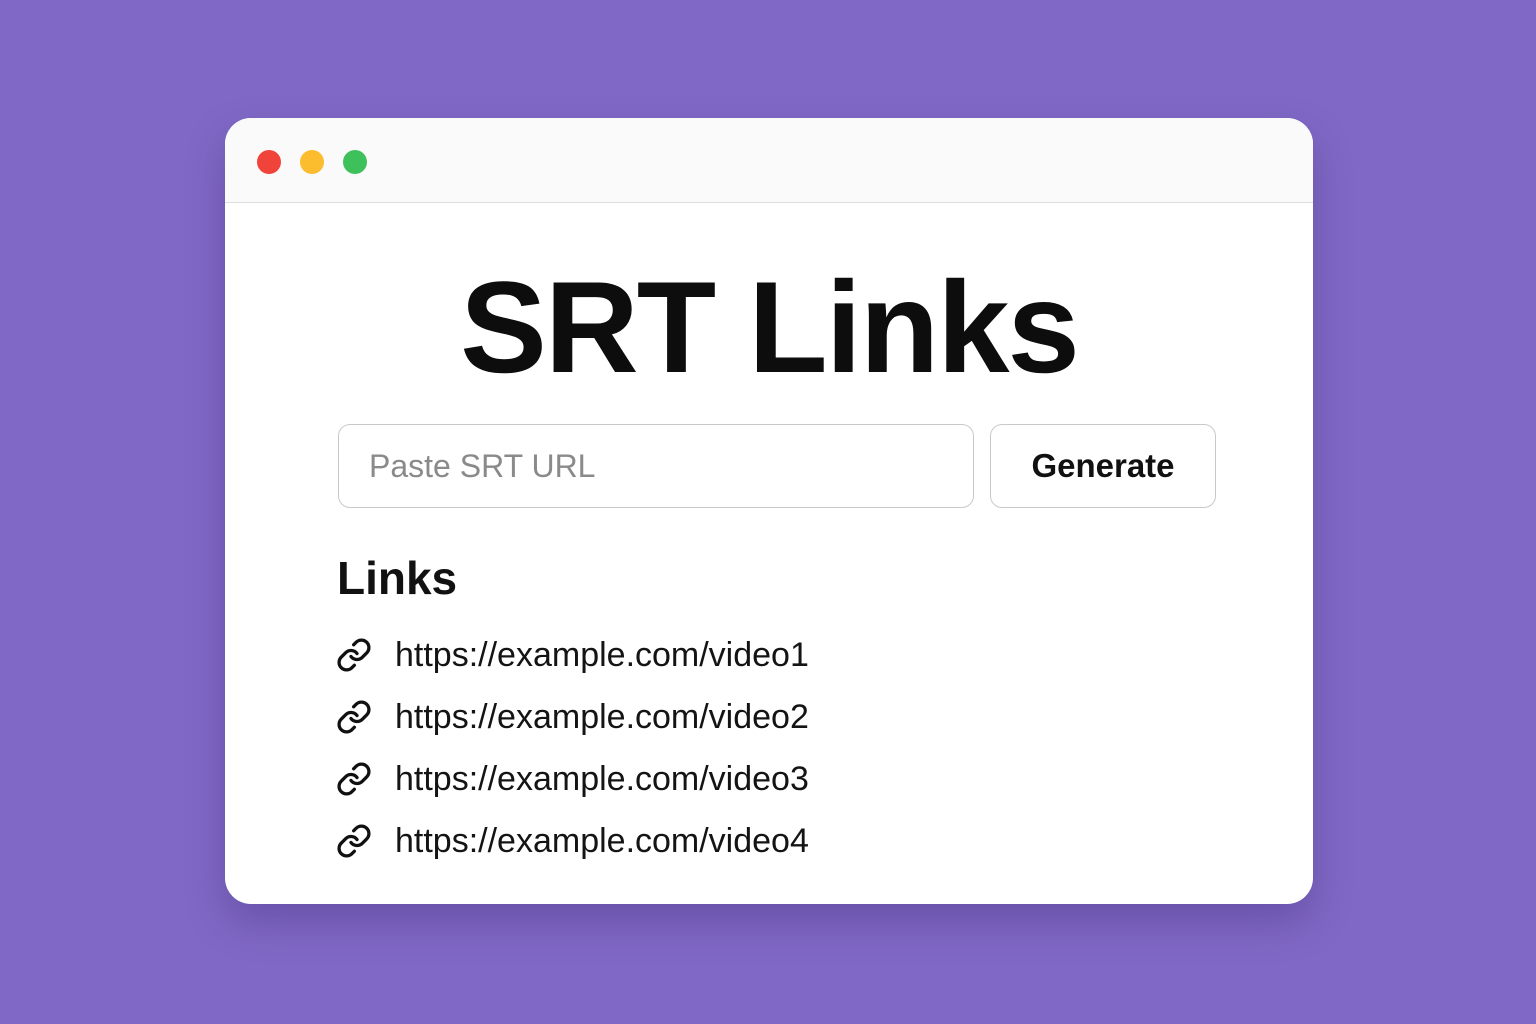 Image resolution: width=1536 pixels, height=1024 pixels. I want to click on link-url: https://example.com/video1, so click(602, 655).